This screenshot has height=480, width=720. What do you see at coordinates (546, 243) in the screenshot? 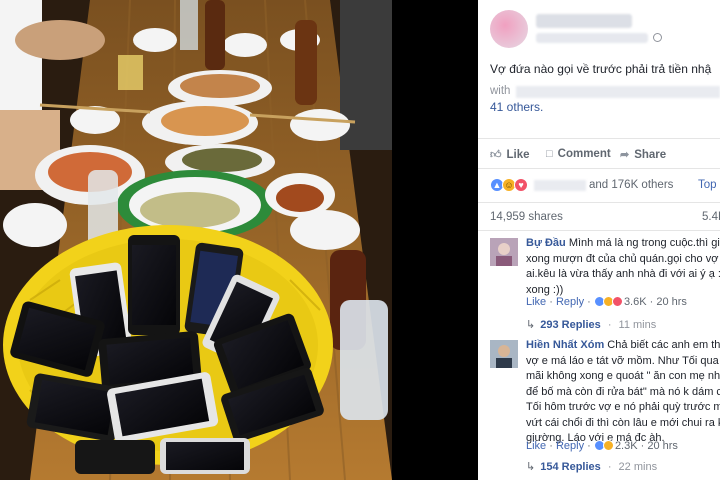
I see `commenter-name: Bự Đầu` at bounding box center [546, 243].